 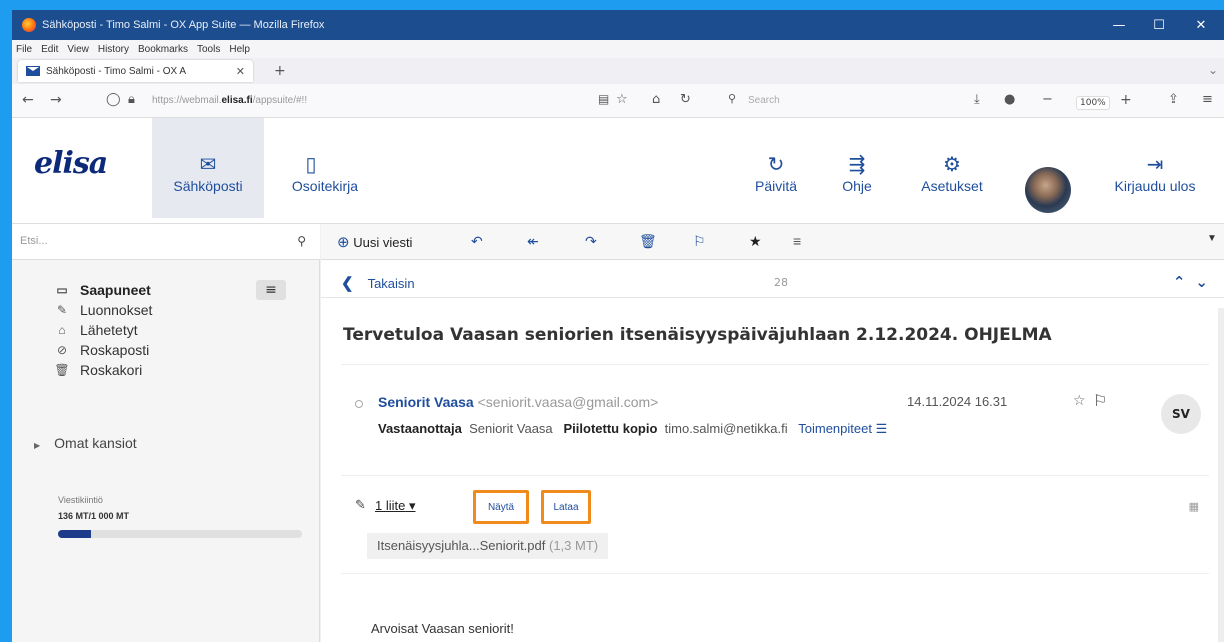 I want to click on browser-tab: Sähköposti - Timo Salmi - OX A ✕, so click(x=135, y=71).